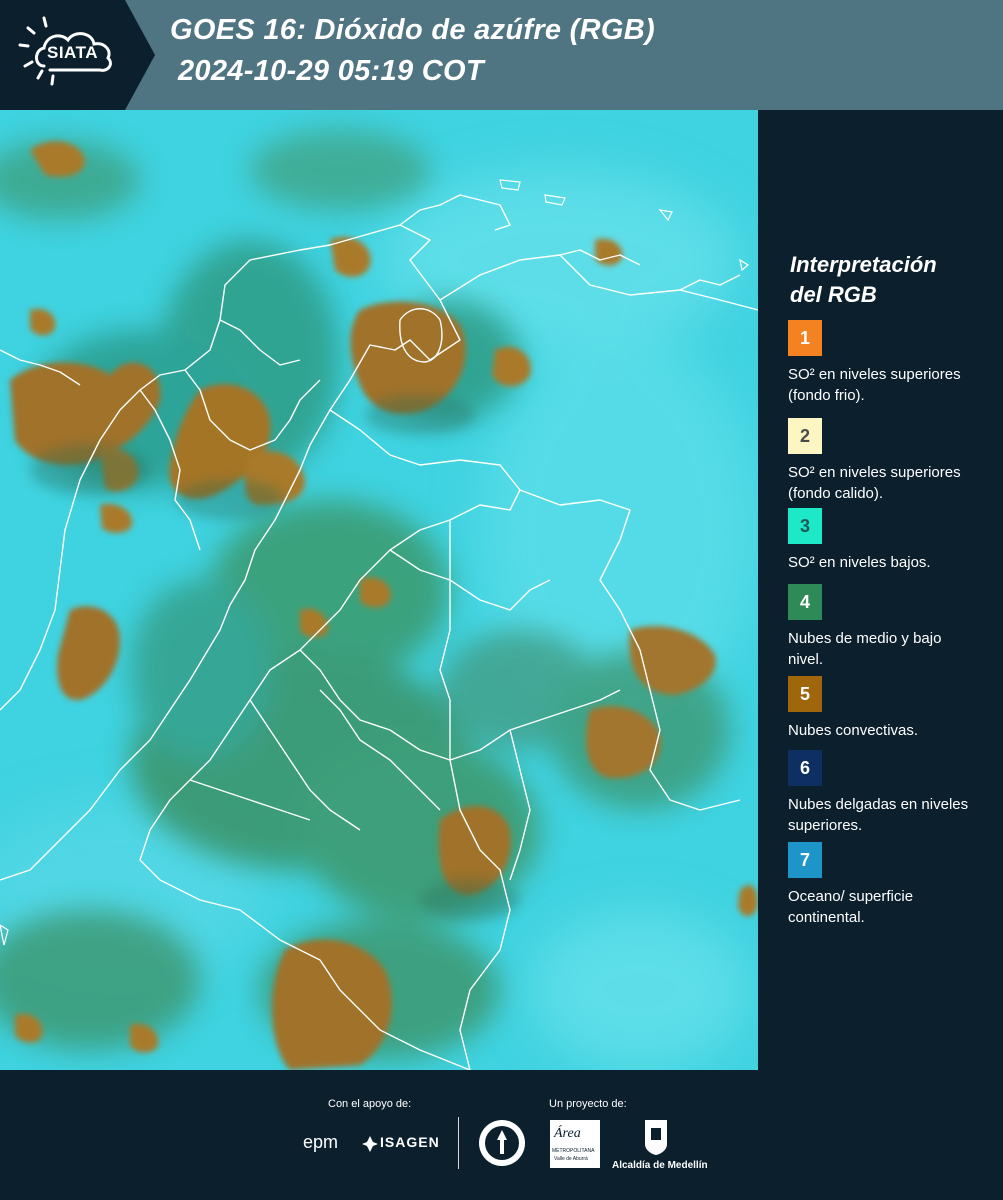 This screenshot has width=1003, height=1200. What do you see at coordinates (859, 562) in the screenshot?
I see `legend-label-3: SO² en niveles bajos.` at bounding box center [859, 562].